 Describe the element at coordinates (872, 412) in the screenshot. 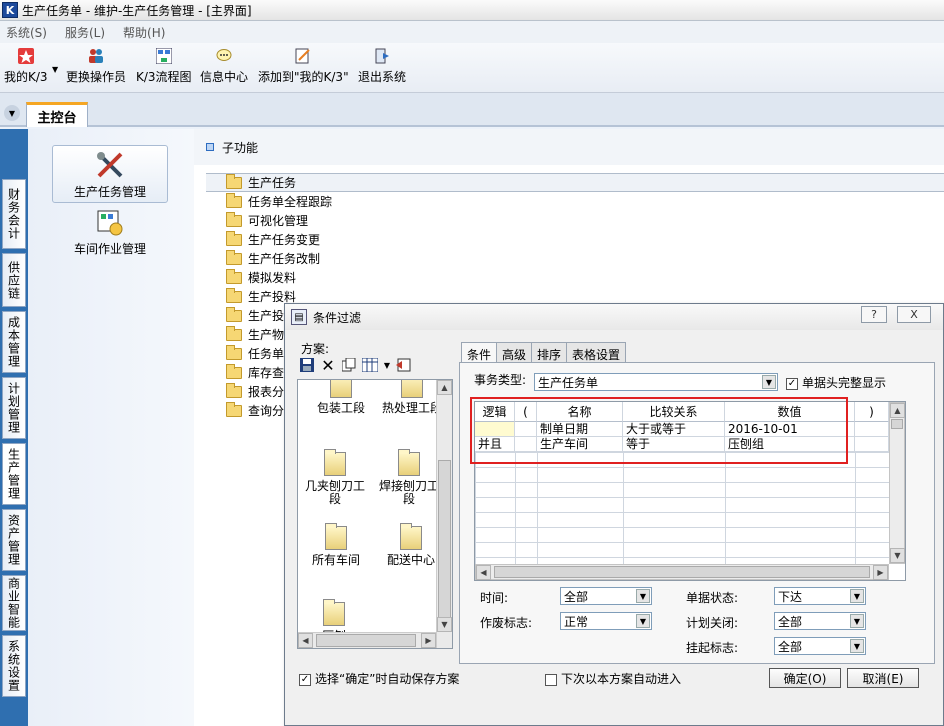

I see `col-header-close-paren: )` at that location.